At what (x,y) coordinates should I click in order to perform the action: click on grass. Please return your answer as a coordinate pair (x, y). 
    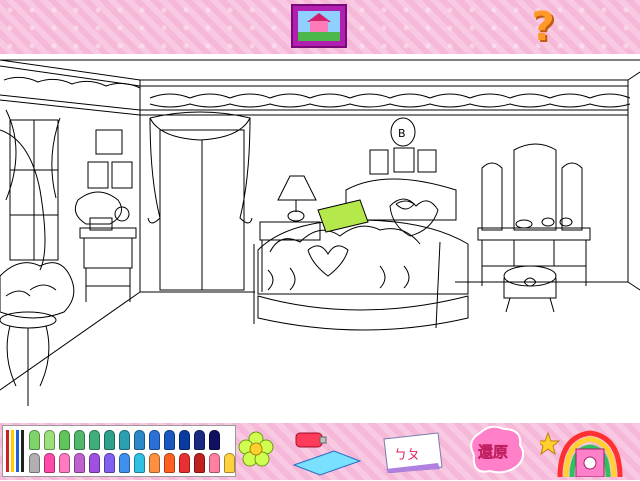
    Looking at the image, I should click on (319, 36).